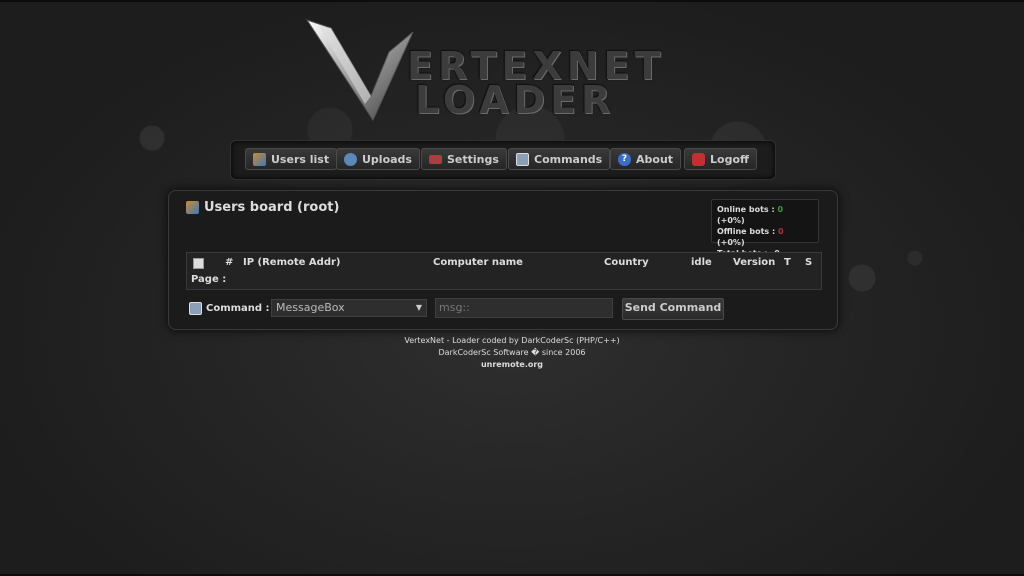  Describe the element at coordinates (512, 1) in the screenshot. I see `top-border` at that location.